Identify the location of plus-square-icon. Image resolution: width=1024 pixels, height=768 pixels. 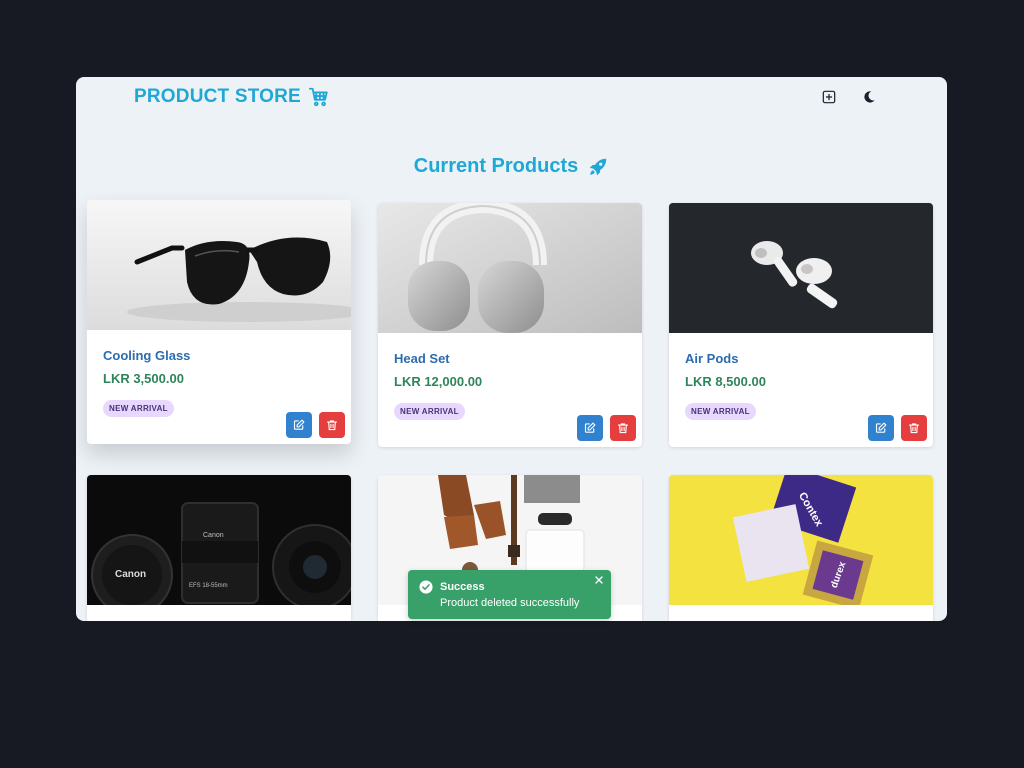
(829, 97).